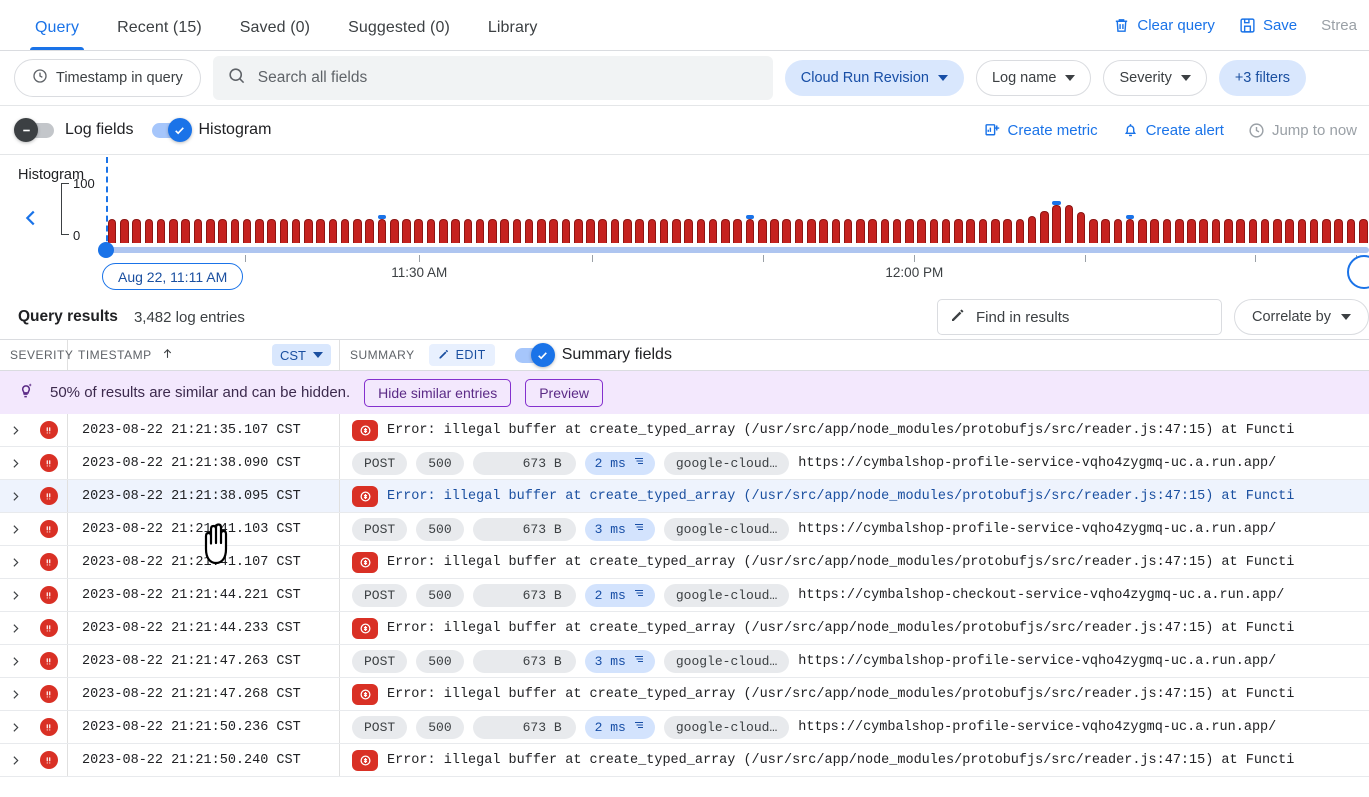  I want to click on filter-chip-severity: Severity, so click(1155, 78).